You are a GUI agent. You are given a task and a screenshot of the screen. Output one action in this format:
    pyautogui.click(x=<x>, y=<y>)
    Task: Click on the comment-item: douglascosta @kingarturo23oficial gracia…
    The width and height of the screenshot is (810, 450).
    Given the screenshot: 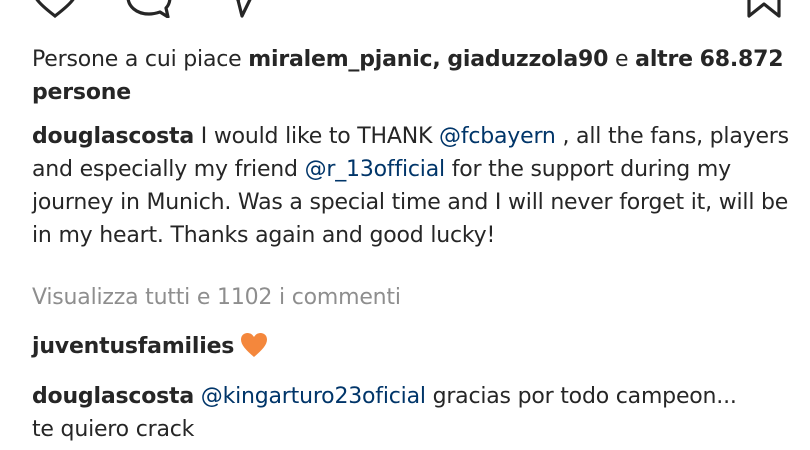 What is the action you would take?
    pyautogui.click(x=412, y=413)
    